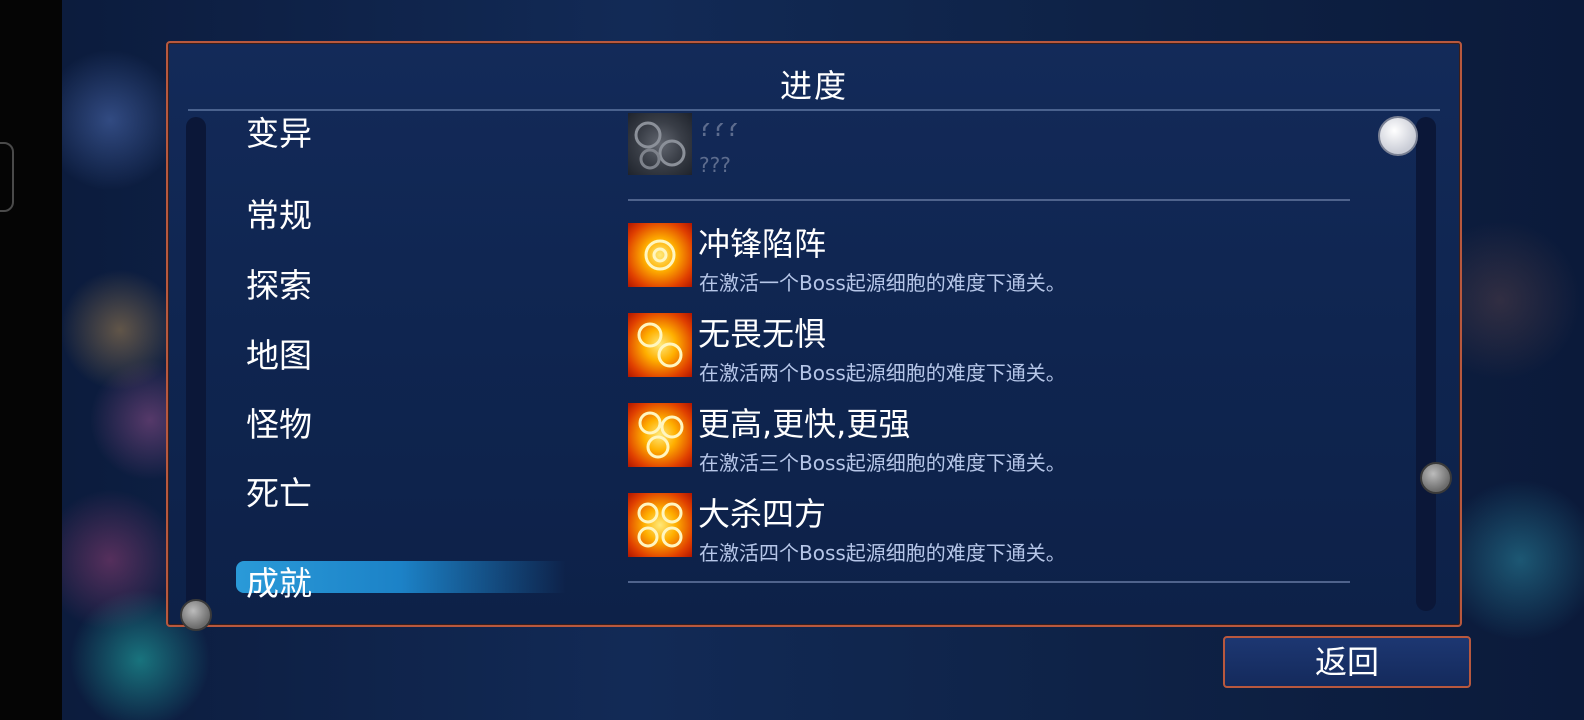 This screenshot has height=720, width=1584. Describe the element at coordinates (279, 491) in the screenshot. I see `nav-item-deaths: 死亡` at that location.